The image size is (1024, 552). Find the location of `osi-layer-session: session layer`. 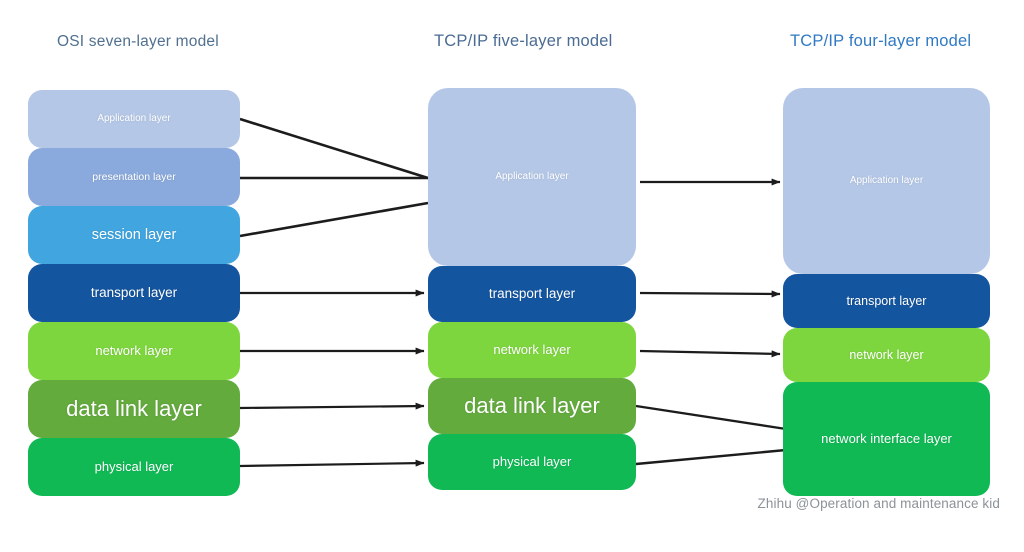

osi-layer-session: session layer is located at coordinates (134, 235).